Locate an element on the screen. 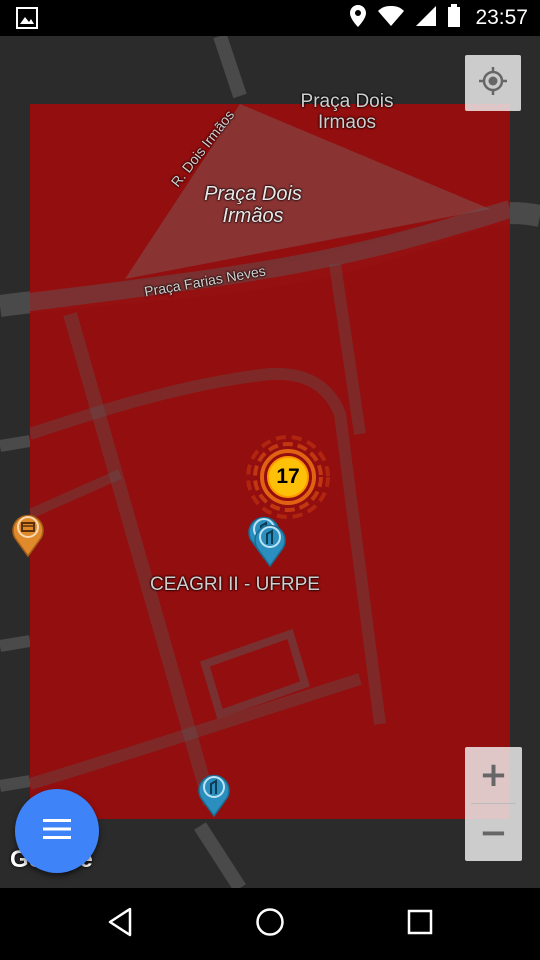 This screenshot has height=960, width=540. clock: 23:57 is located at coordinates (501, 17).